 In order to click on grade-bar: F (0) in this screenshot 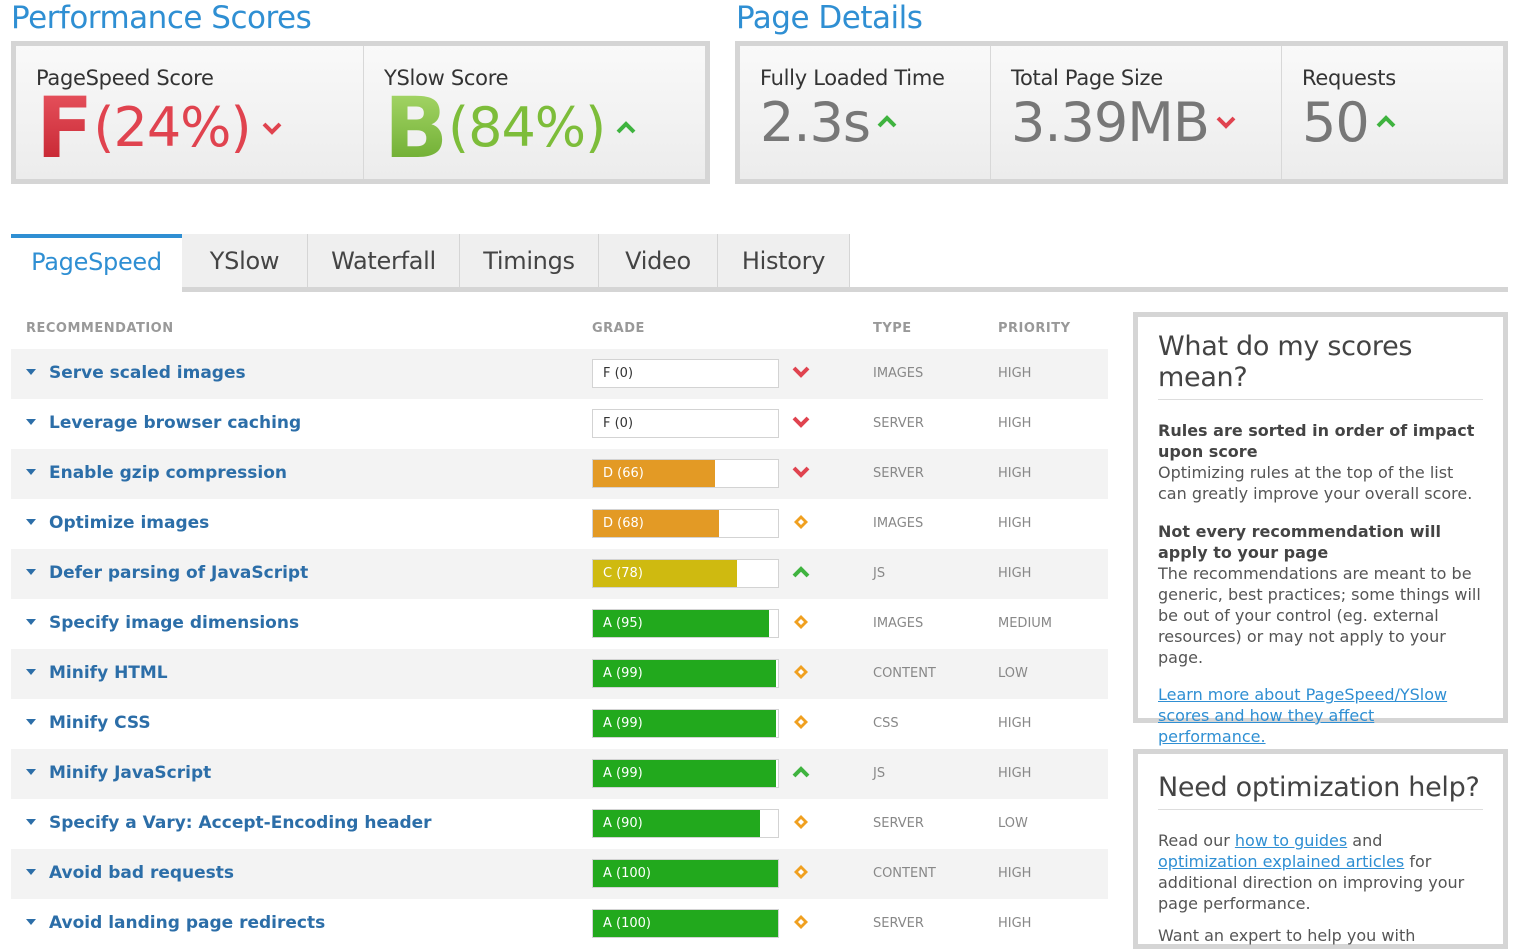, I will do `click(685, 373)`.